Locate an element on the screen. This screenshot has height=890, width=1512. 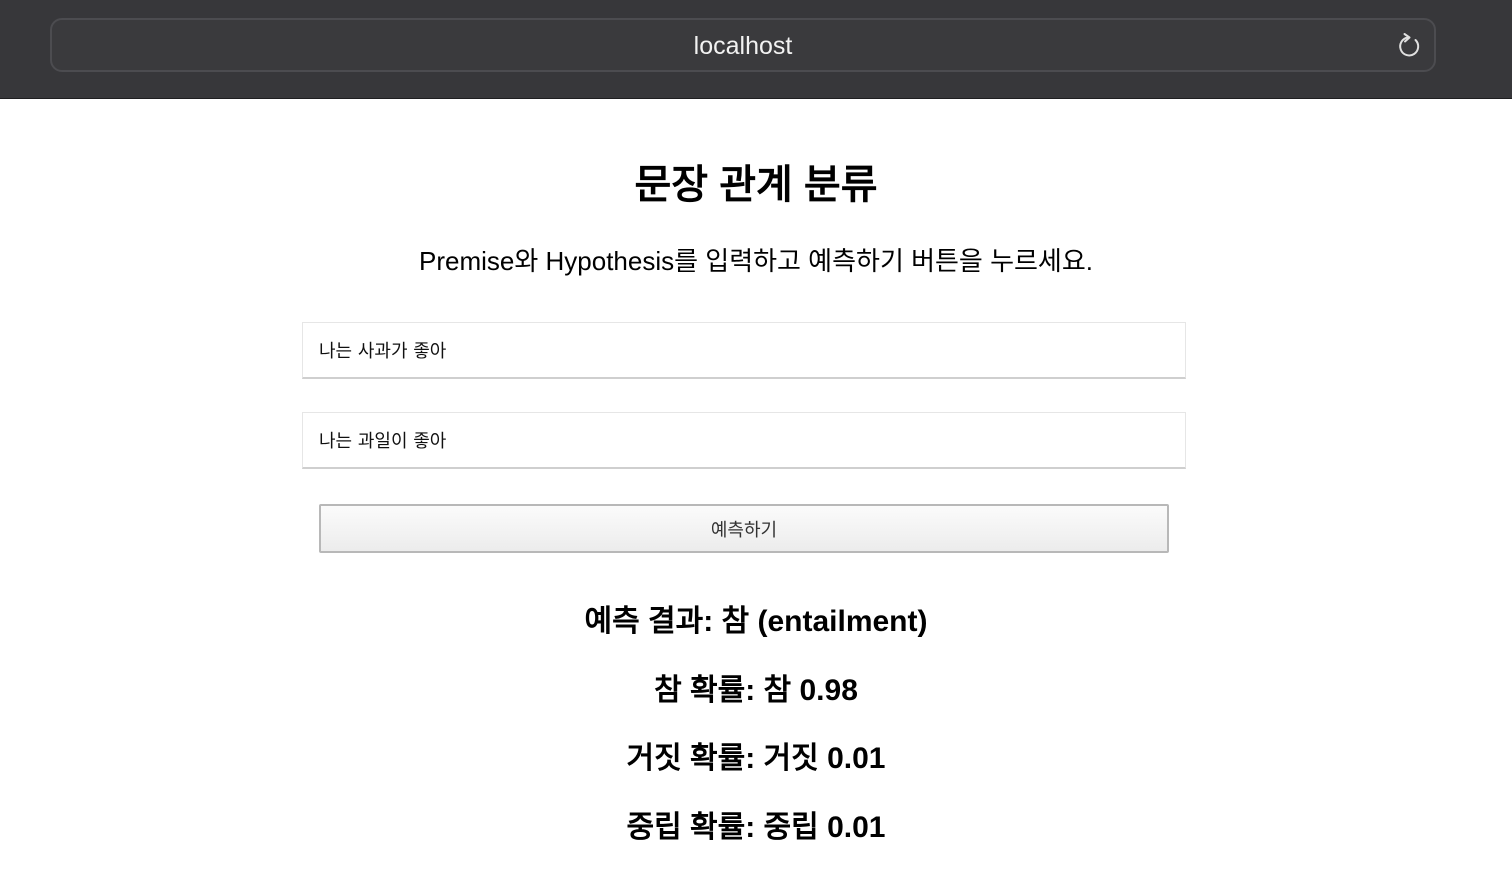
probability-true: 참 확률: 참 0.98 is located at coordinates (756, 690).